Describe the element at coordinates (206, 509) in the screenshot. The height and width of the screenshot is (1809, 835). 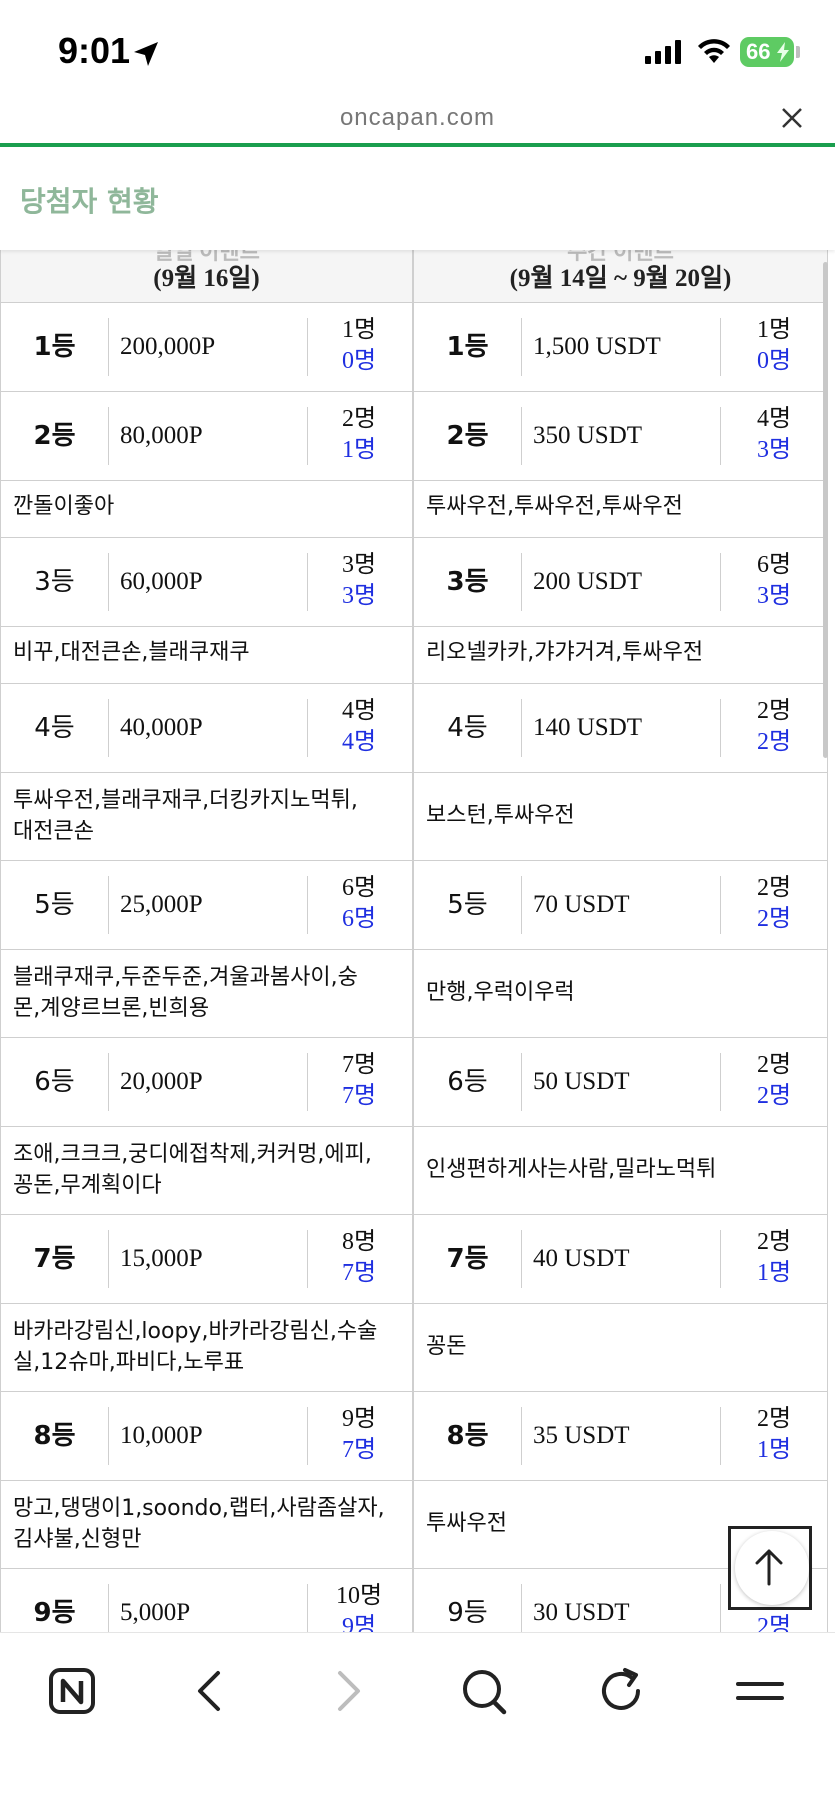
I see `left-winner-names: 깐돌이좋아` at that location.